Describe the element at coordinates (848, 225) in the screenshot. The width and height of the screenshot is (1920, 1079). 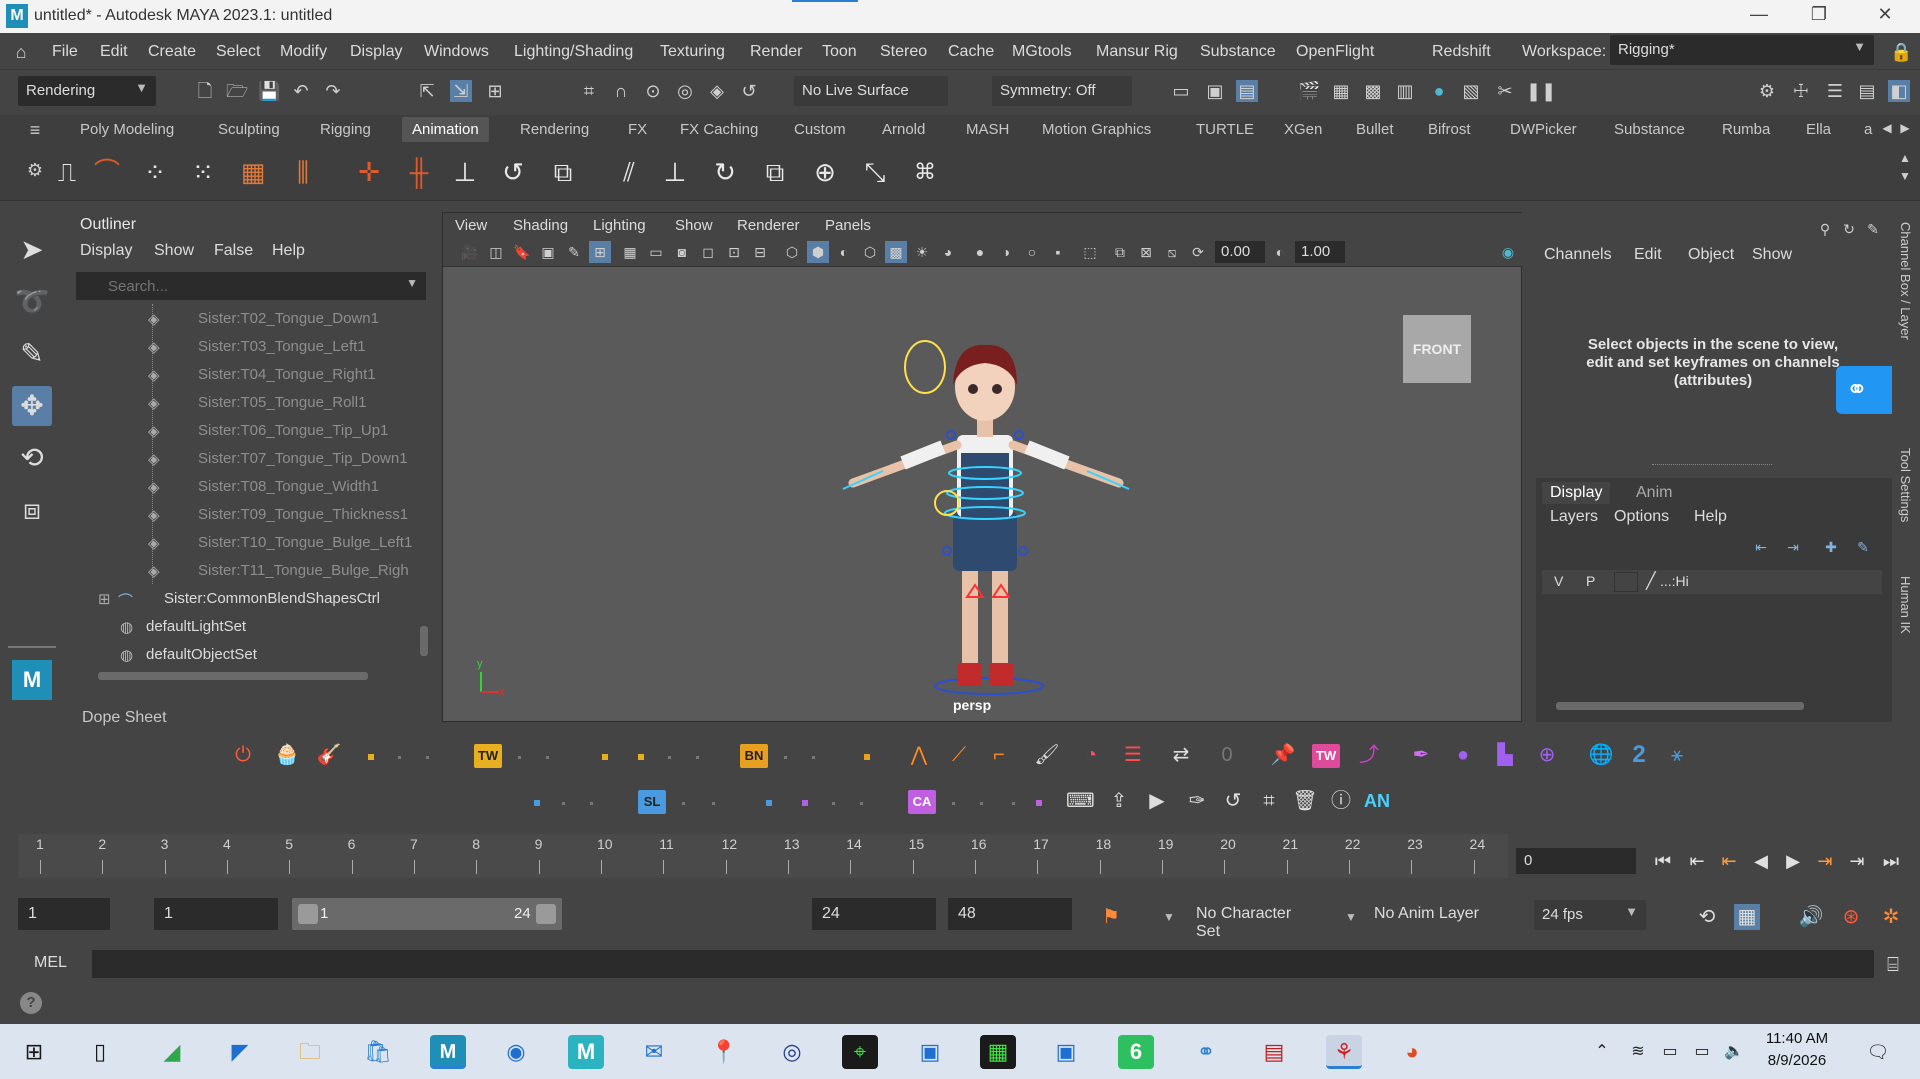
I see `viewport-menu-panels: Panels` at that location.